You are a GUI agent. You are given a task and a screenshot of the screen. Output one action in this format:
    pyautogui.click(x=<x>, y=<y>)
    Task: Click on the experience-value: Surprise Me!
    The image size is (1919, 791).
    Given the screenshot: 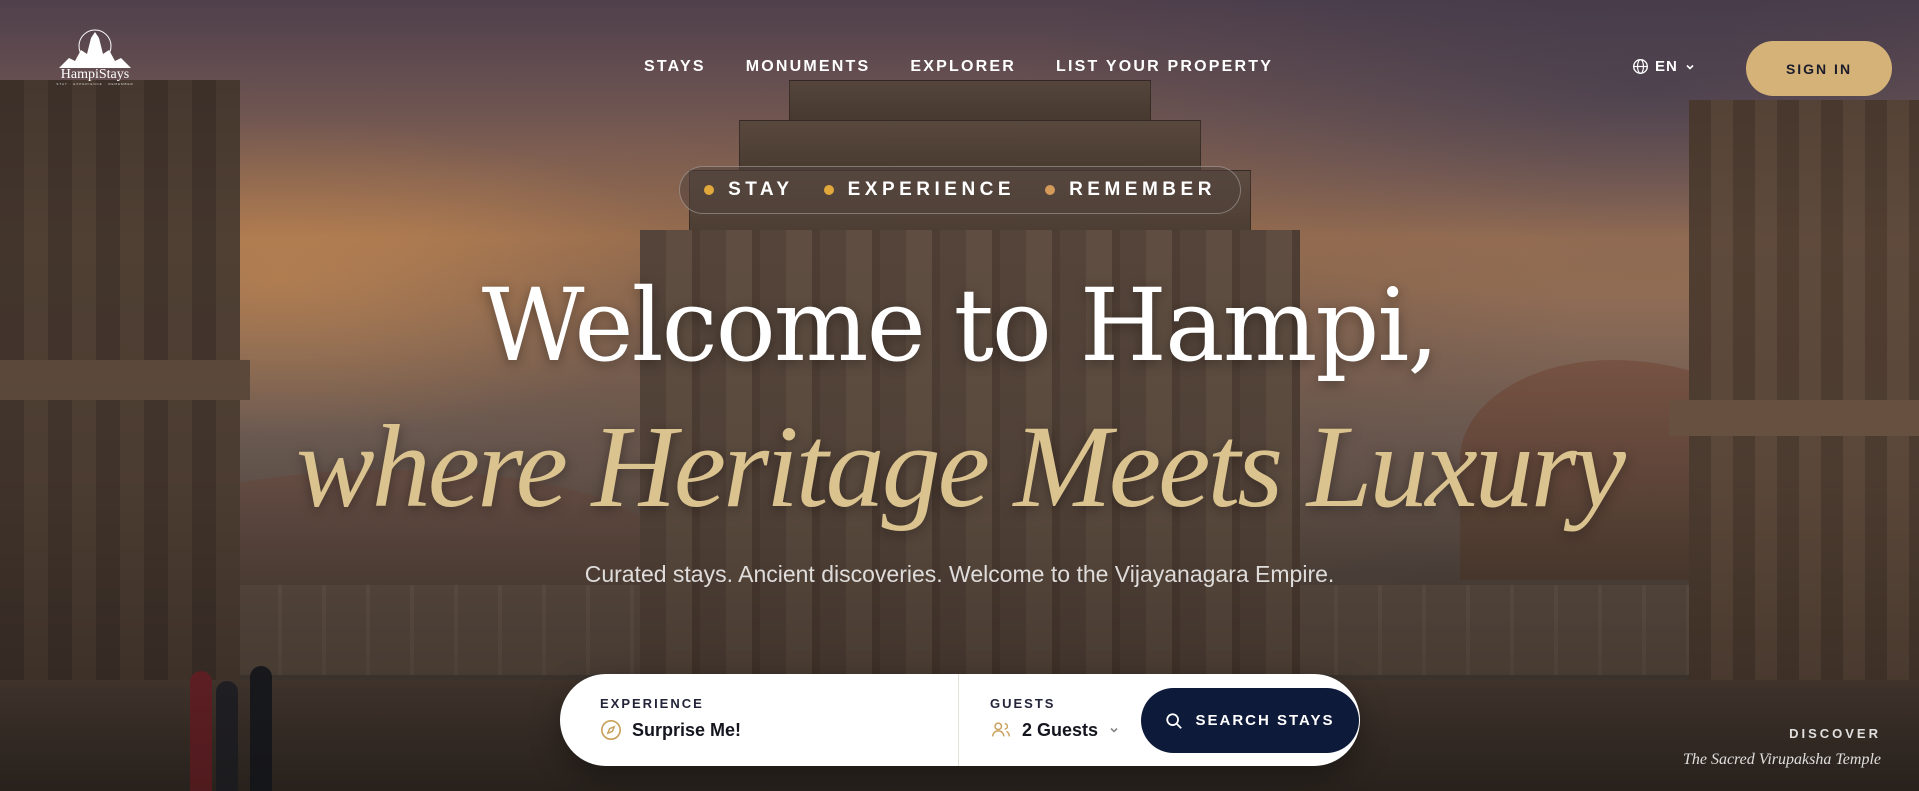 What is the action you would take?
    pyautogui.click(x=687, y=729)
    